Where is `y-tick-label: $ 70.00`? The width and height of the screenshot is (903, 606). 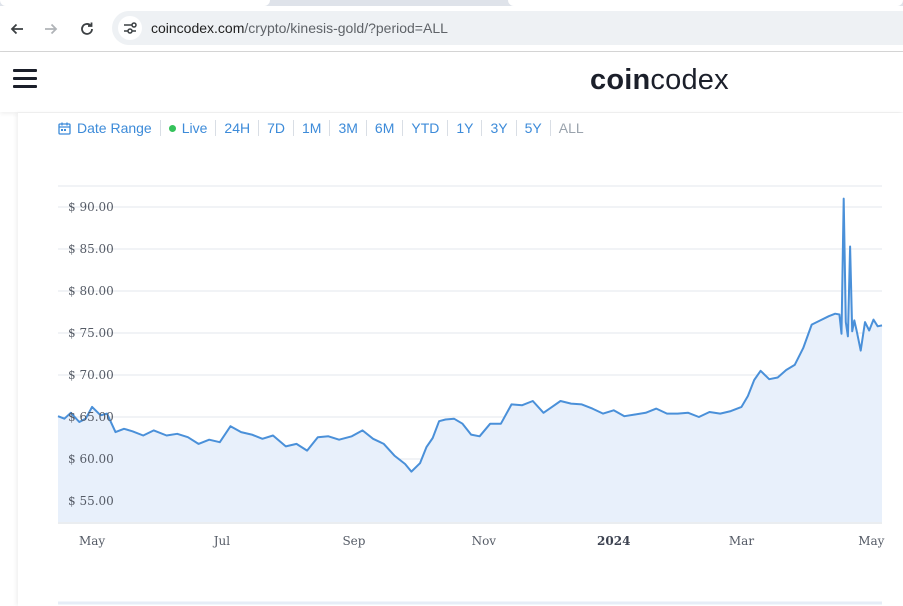 y-tick-label: $ 70.00 is located at coordinates (91, 375).